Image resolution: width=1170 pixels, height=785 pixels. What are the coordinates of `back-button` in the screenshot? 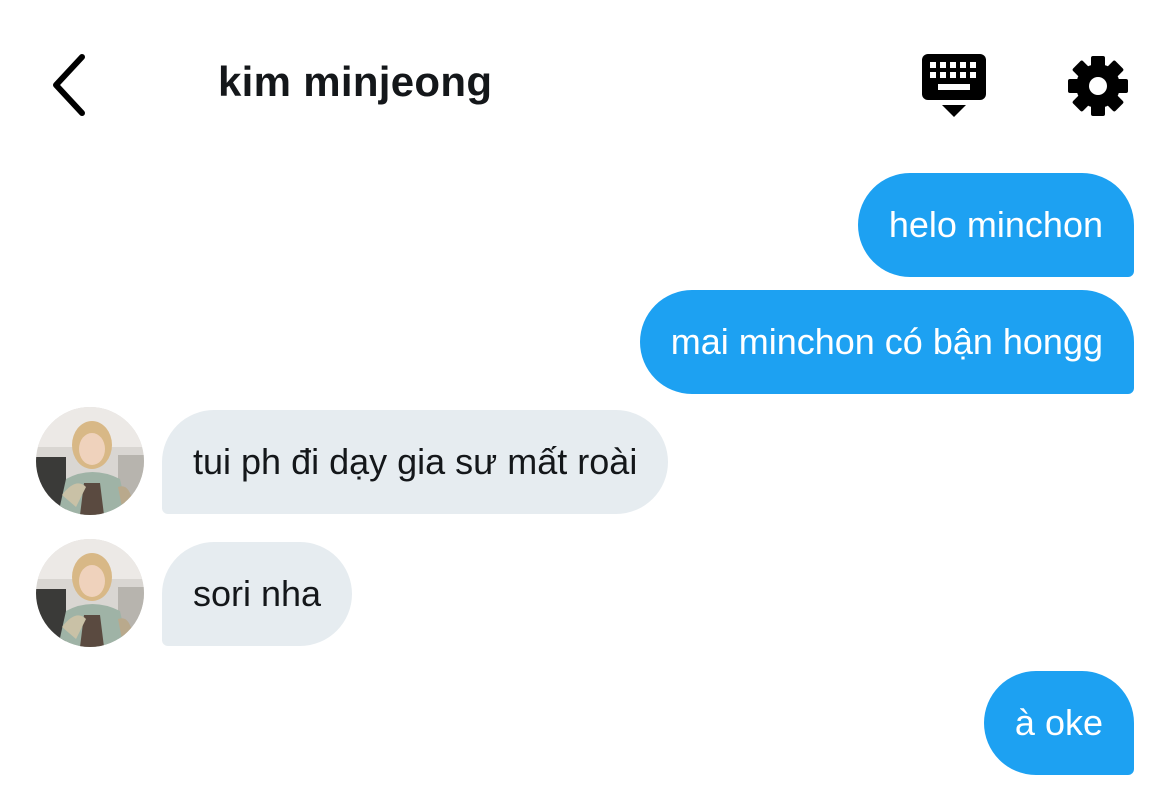 It's located at (68, 85).